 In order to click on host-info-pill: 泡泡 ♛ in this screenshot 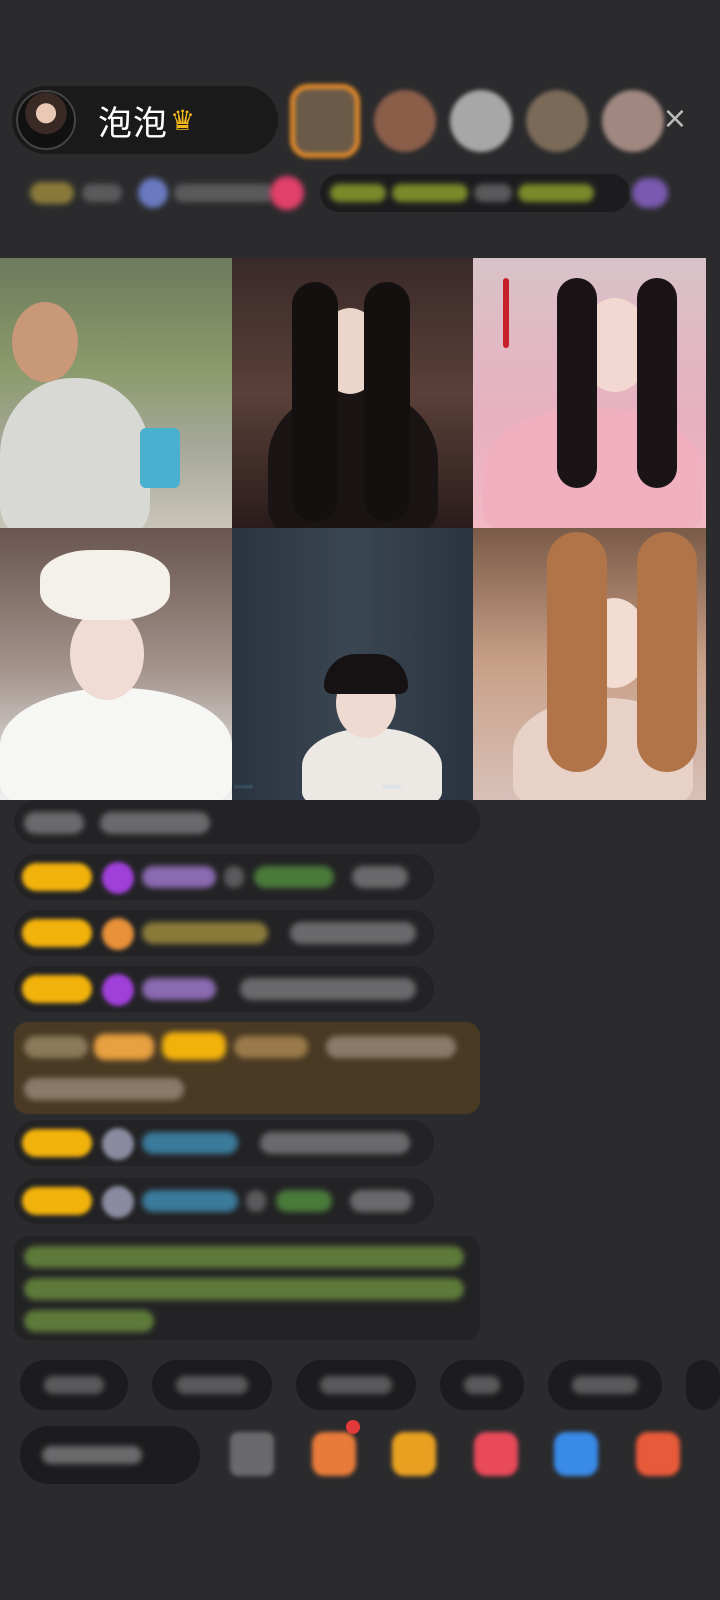, I will do `click(145, 120)`.